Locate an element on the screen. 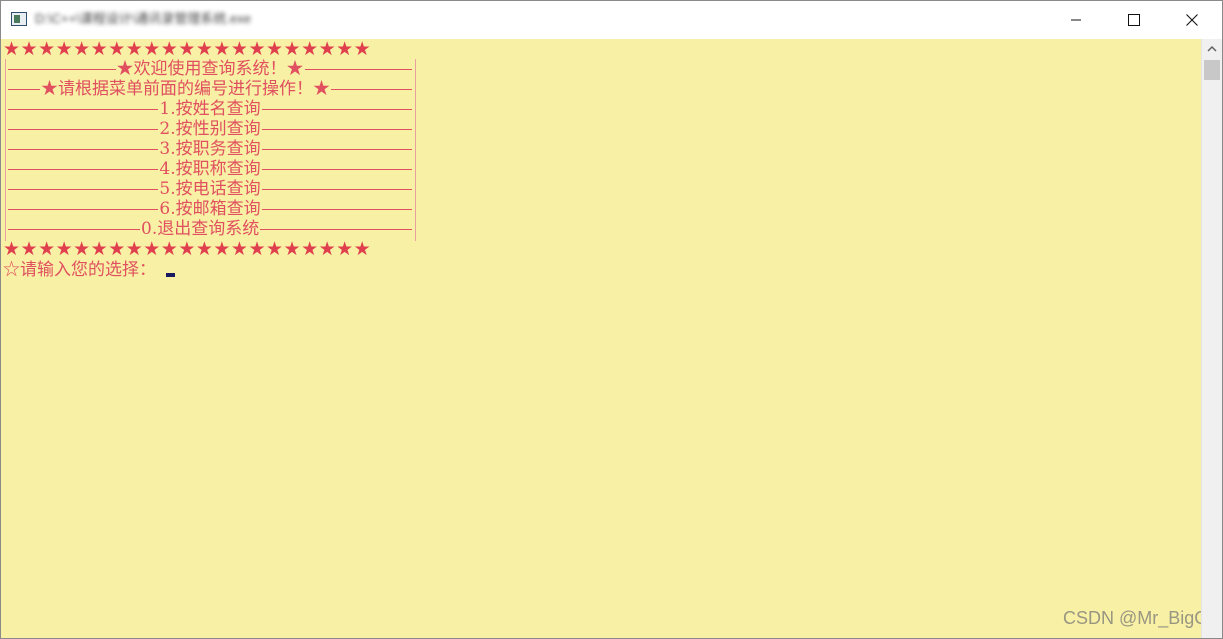 This screenshot has width=1223, height=639. menu-item-label: 5.按电话查询 is located at coordinates (210, 189).